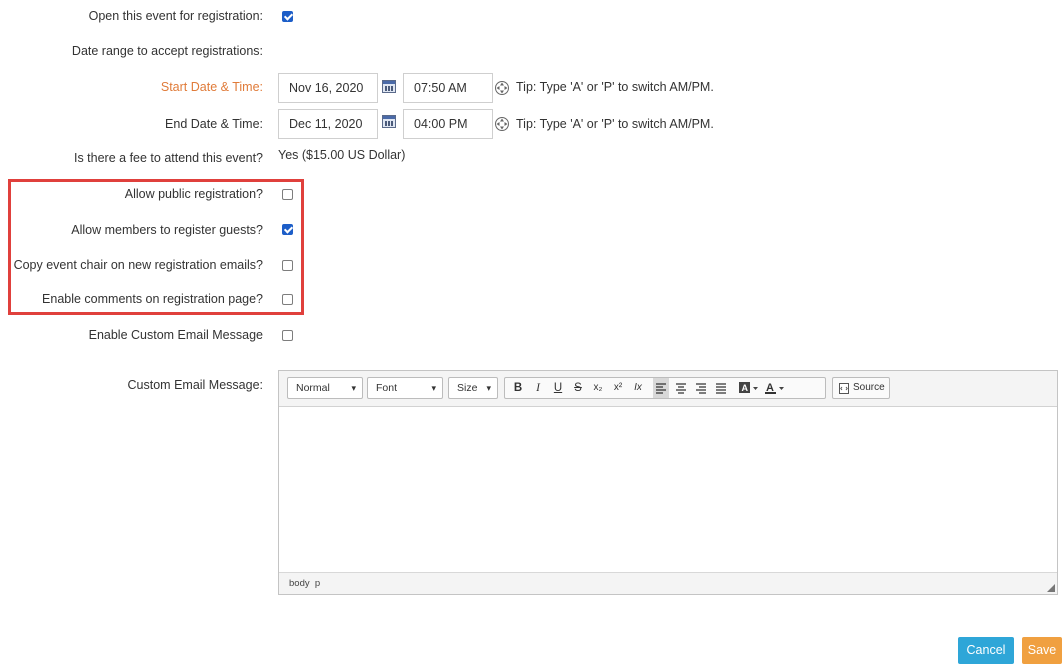  I want to click on italic-button: I, so click(538, 388).